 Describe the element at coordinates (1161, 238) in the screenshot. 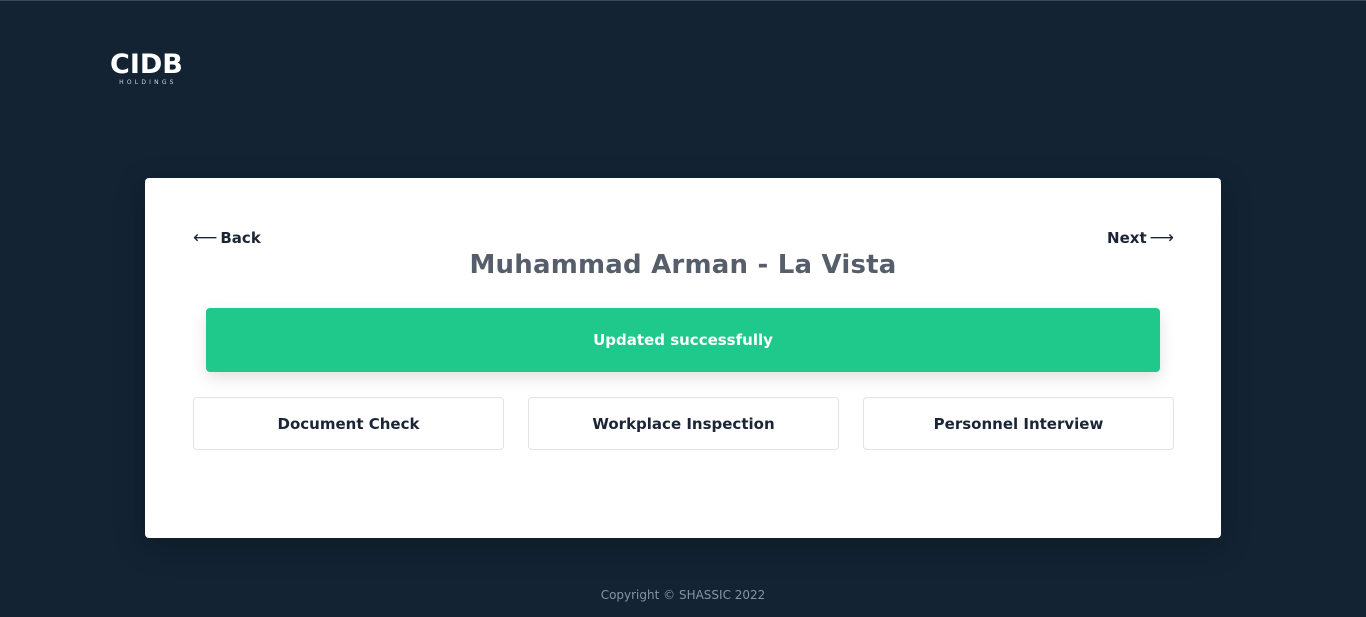

I see `arrow-right-icon: ⟶` at that location.